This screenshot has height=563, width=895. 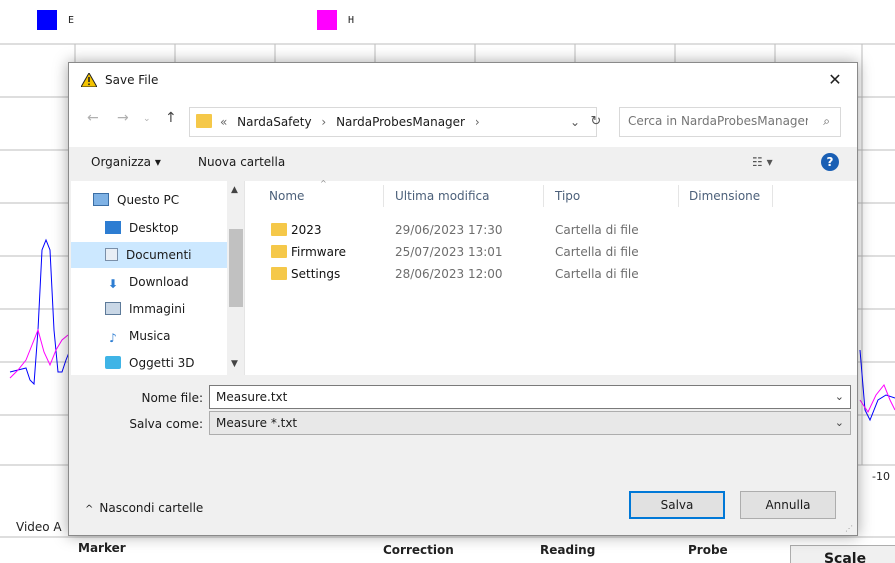 I want to click on reading-label: Reading, so click(x=568, y=550).